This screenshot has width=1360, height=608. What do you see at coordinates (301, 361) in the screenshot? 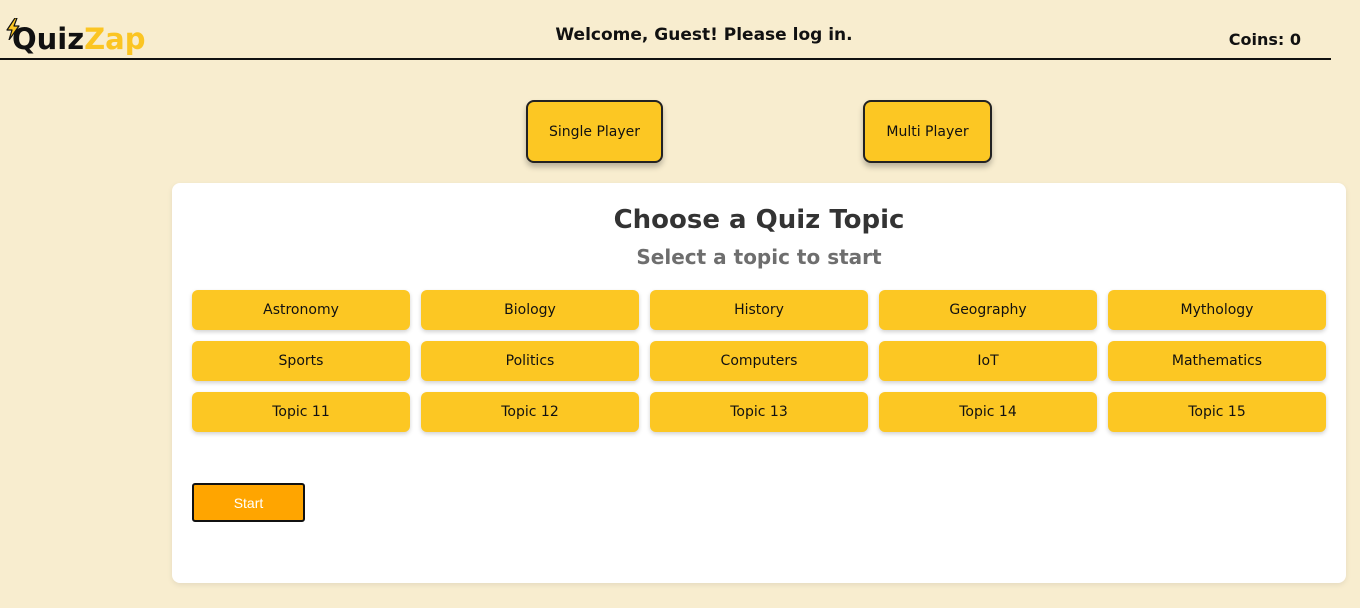
I see `topic-button-sports: Sports` at bounding box center [301, 361].